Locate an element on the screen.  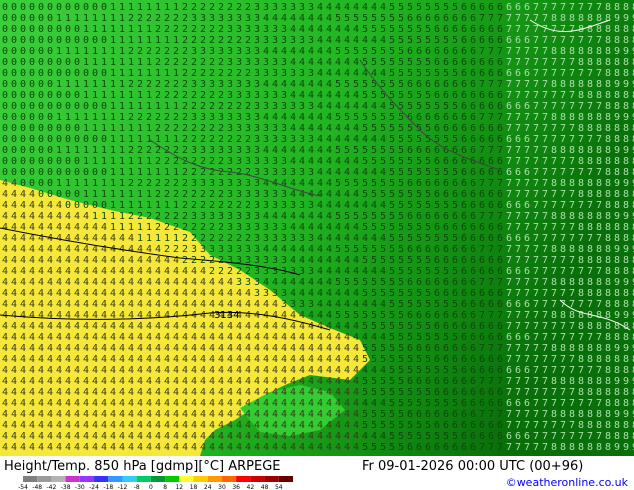
temperature-value: 0 is located at coordinates (86, 139).